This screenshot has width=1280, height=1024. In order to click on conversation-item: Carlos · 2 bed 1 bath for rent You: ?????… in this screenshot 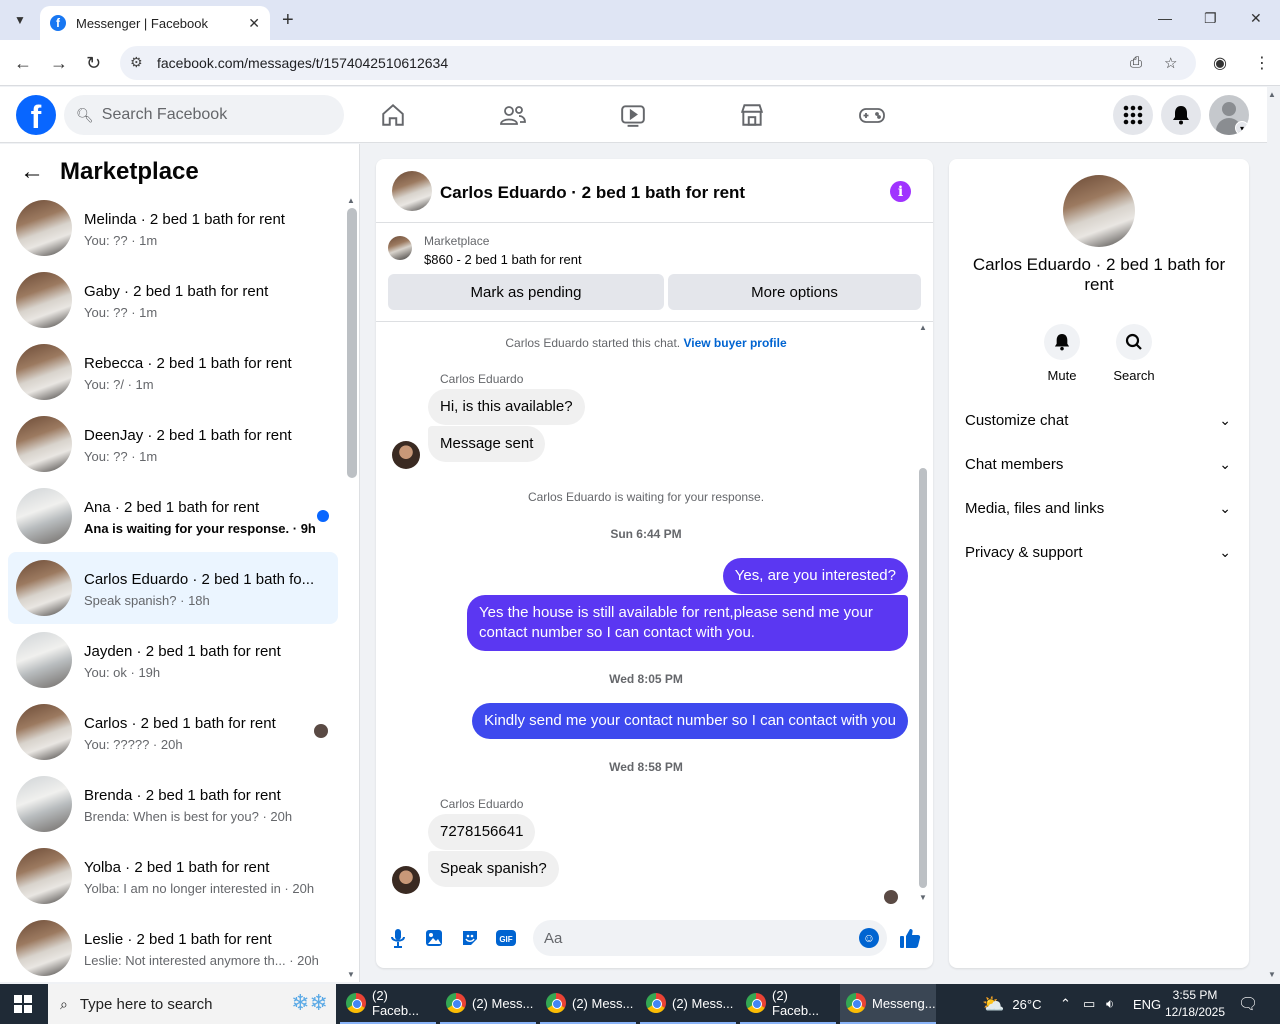, I will do `click(173, 732)`.